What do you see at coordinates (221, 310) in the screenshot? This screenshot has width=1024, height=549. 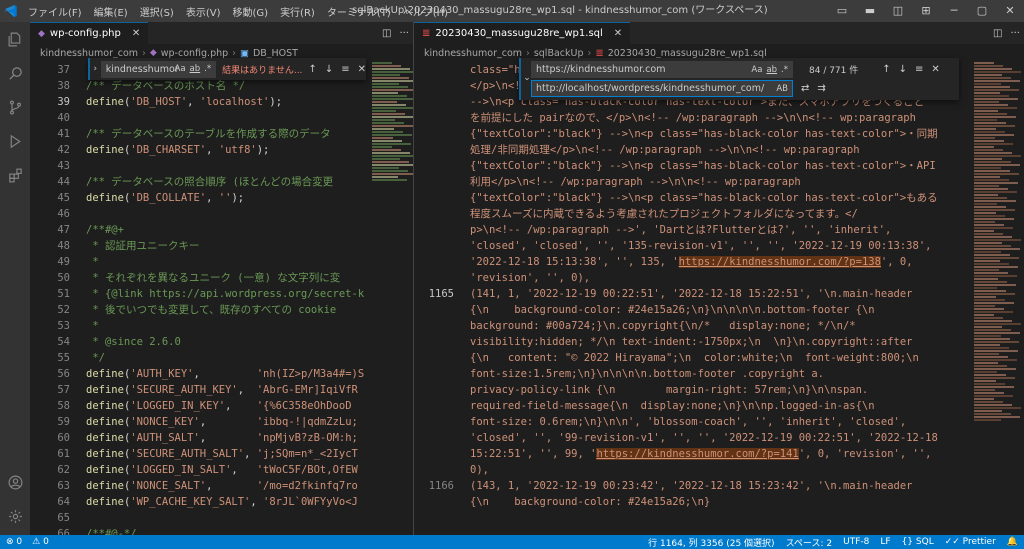 I see `code-line: 52 * 後でいつでも変更して、既存のすべての cookie` at bounding box center [221, 310].